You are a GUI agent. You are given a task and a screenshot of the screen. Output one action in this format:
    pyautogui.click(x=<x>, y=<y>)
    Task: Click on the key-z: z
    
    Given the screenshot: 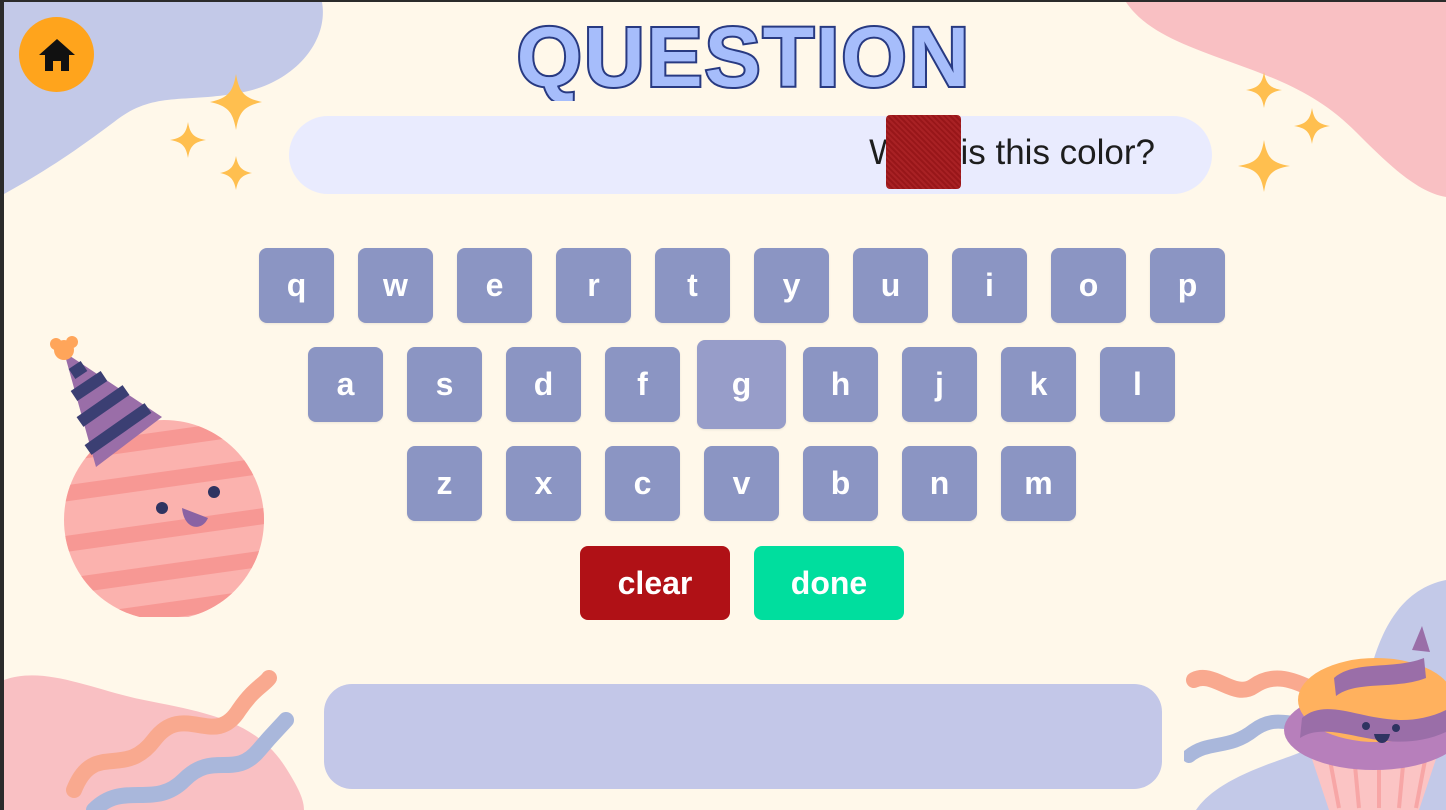 What is the action you would take?
    pyautogui.click(x=444, y=483)
    